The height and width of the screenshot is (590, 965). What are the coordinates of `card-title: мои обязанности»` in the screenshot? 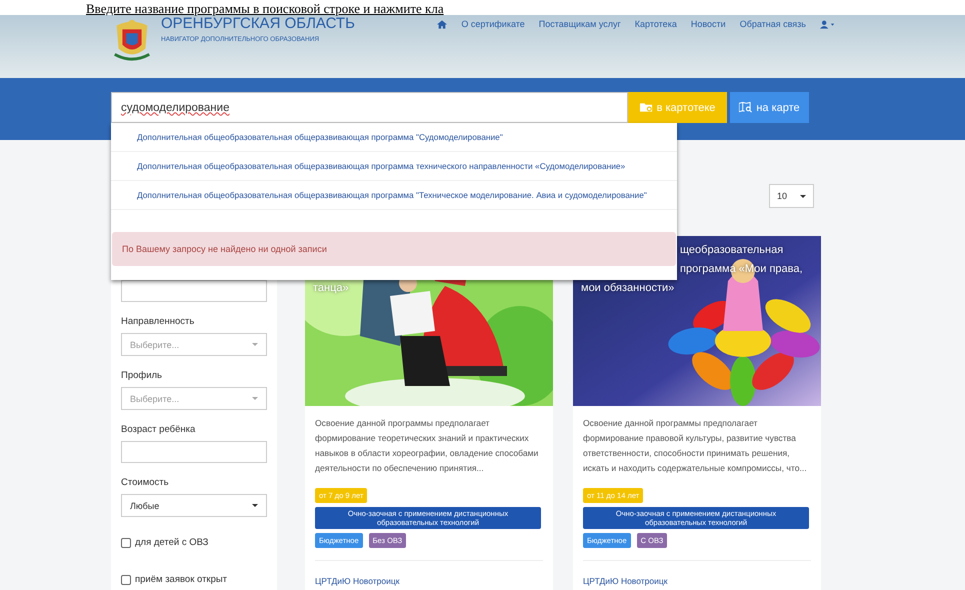 It's located at (627, 288).